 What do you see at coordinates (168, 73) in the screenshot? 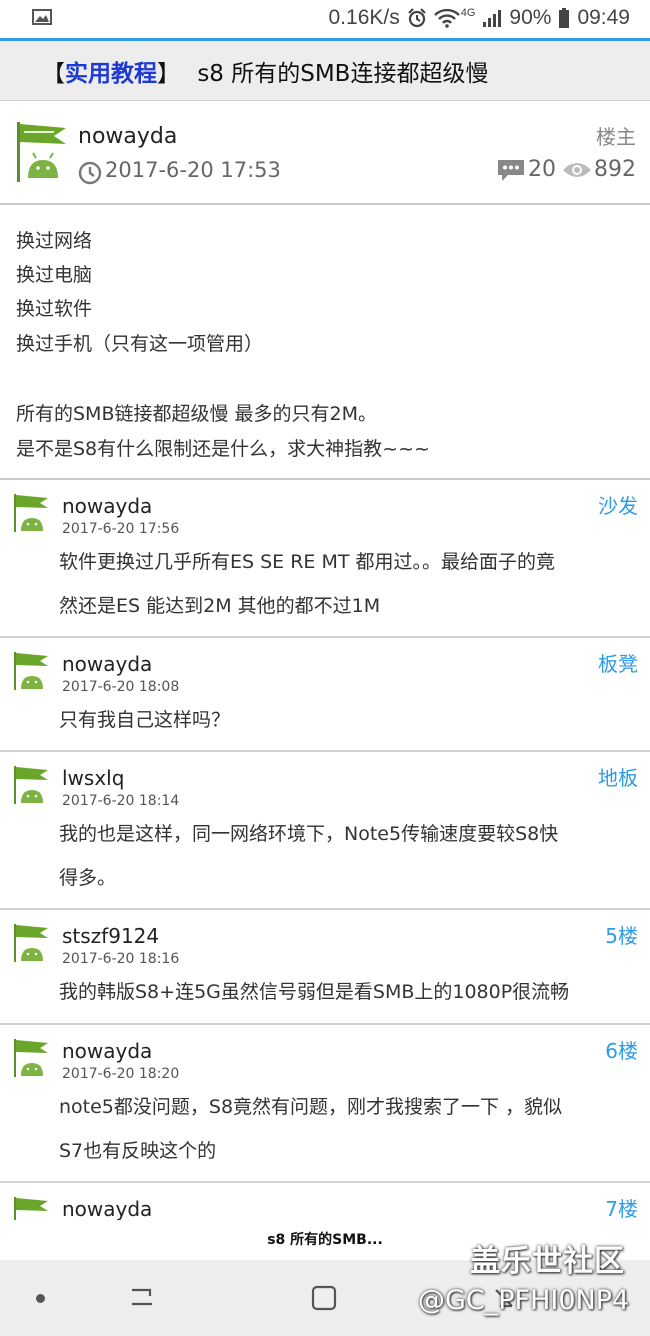
I see `tag-bracket-close: 】` at bounding box center [168, 73].